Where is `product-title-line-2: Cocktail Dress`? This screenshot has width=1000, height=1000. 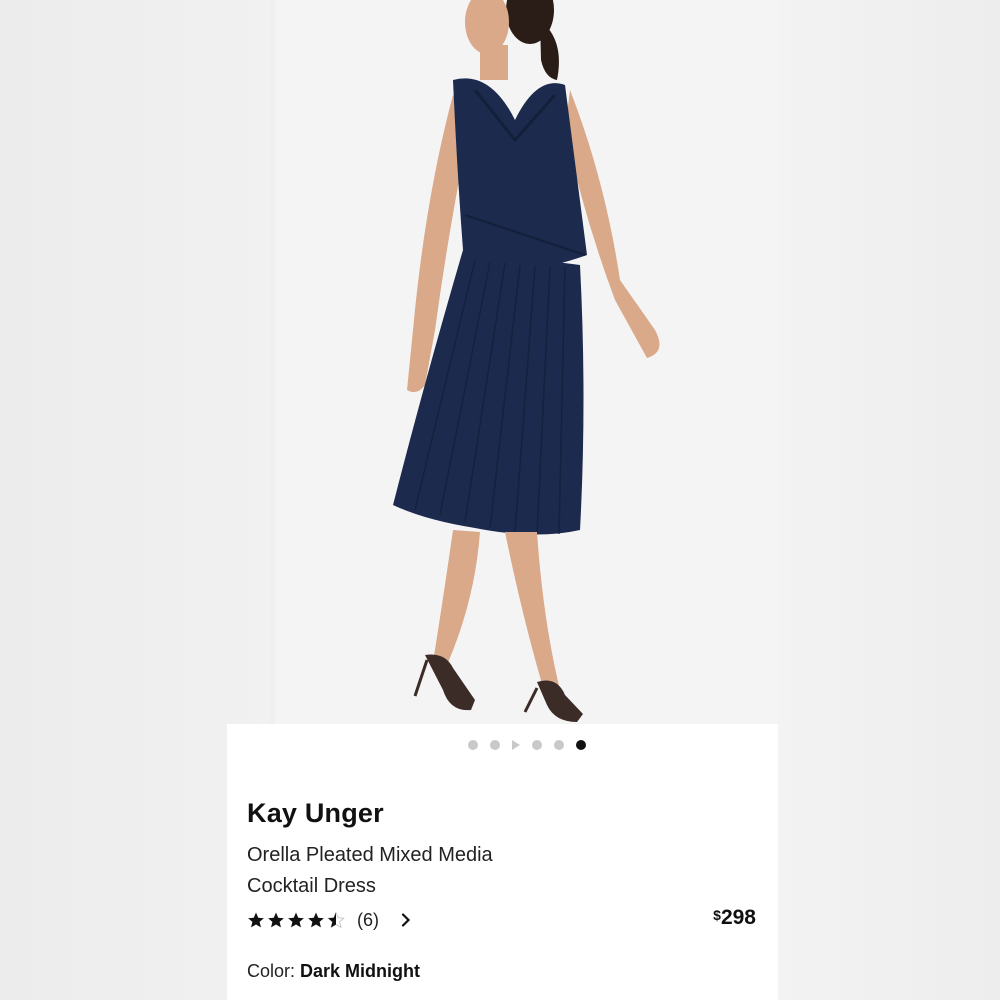
product-title-line-2: Cocktail Dress is located at coordinates (311, 886).